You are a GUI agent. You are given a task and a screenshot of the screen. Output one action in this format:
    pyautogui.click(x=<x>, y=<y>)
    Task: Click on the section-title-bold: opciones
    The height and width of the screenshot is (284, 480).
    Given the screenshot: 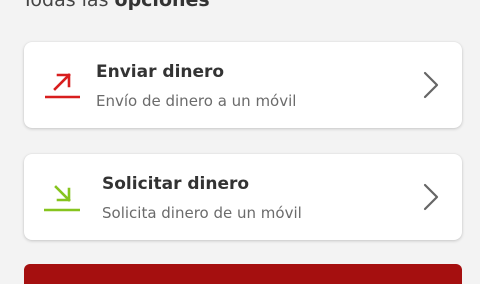 What is the action you would take?
    pyautogui.click(x=162, y=5)
    